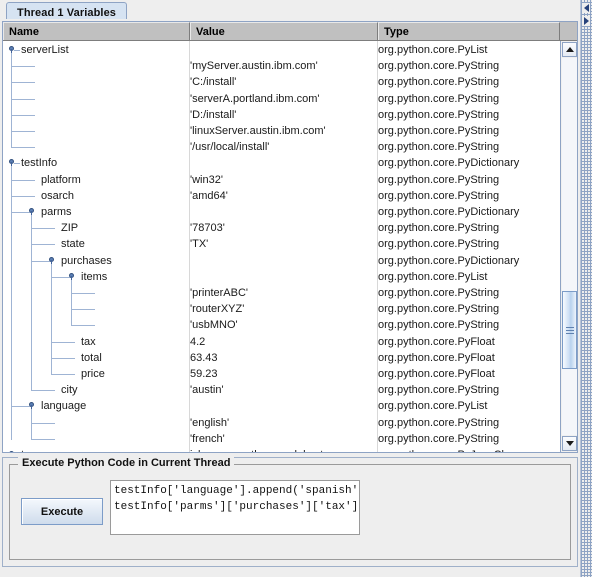 The height and width of the screenshot is (577, 592). What do you see at coordinates (210, 31) in the screenshot?
I see `column-header-value-label: Value` at bounding box center [210, 31].